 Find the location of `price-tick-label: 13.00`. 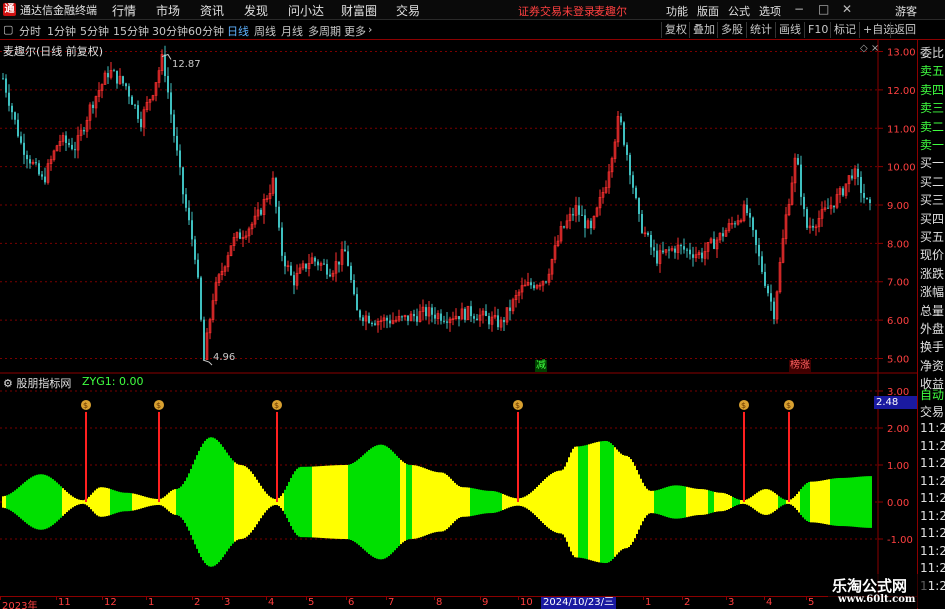

price-tick-label: 13.00 is located at coordinates (901, 53).